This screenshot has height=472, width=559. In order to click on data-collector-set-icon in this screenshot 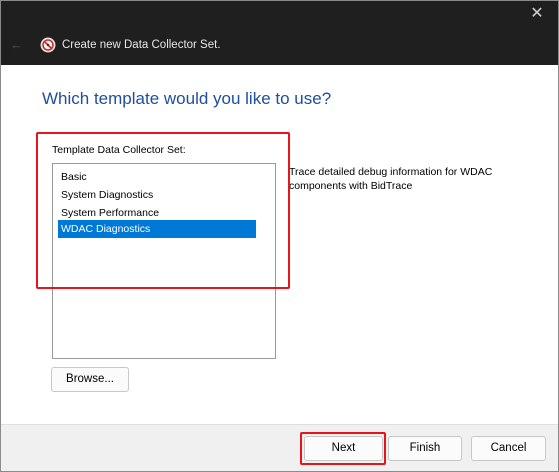, I will do `click(48, 45)`.